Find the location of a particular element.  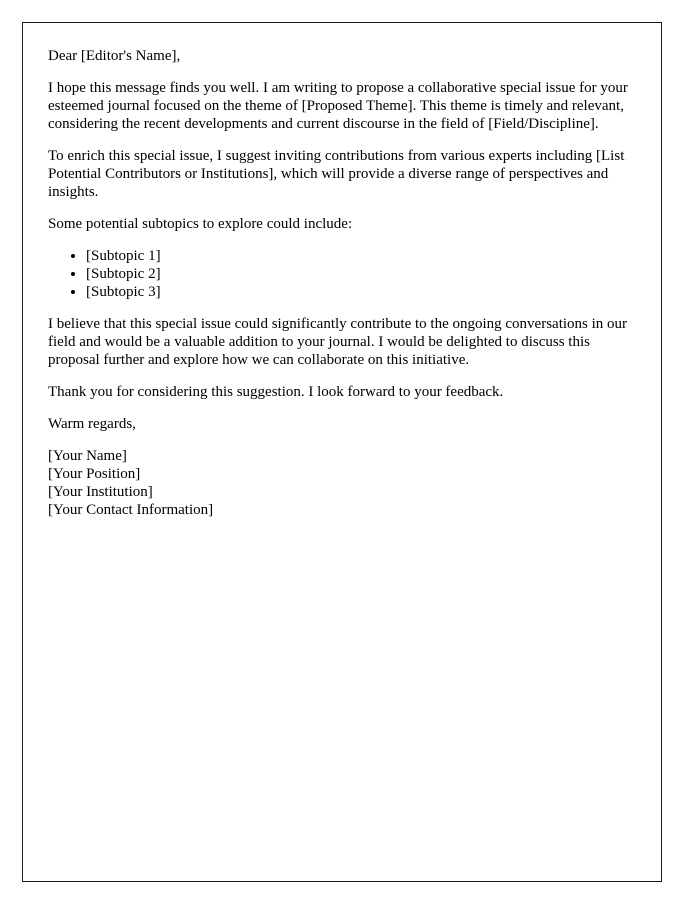

list-item: [Subtopic 2] is located at coordinates (361, 274).